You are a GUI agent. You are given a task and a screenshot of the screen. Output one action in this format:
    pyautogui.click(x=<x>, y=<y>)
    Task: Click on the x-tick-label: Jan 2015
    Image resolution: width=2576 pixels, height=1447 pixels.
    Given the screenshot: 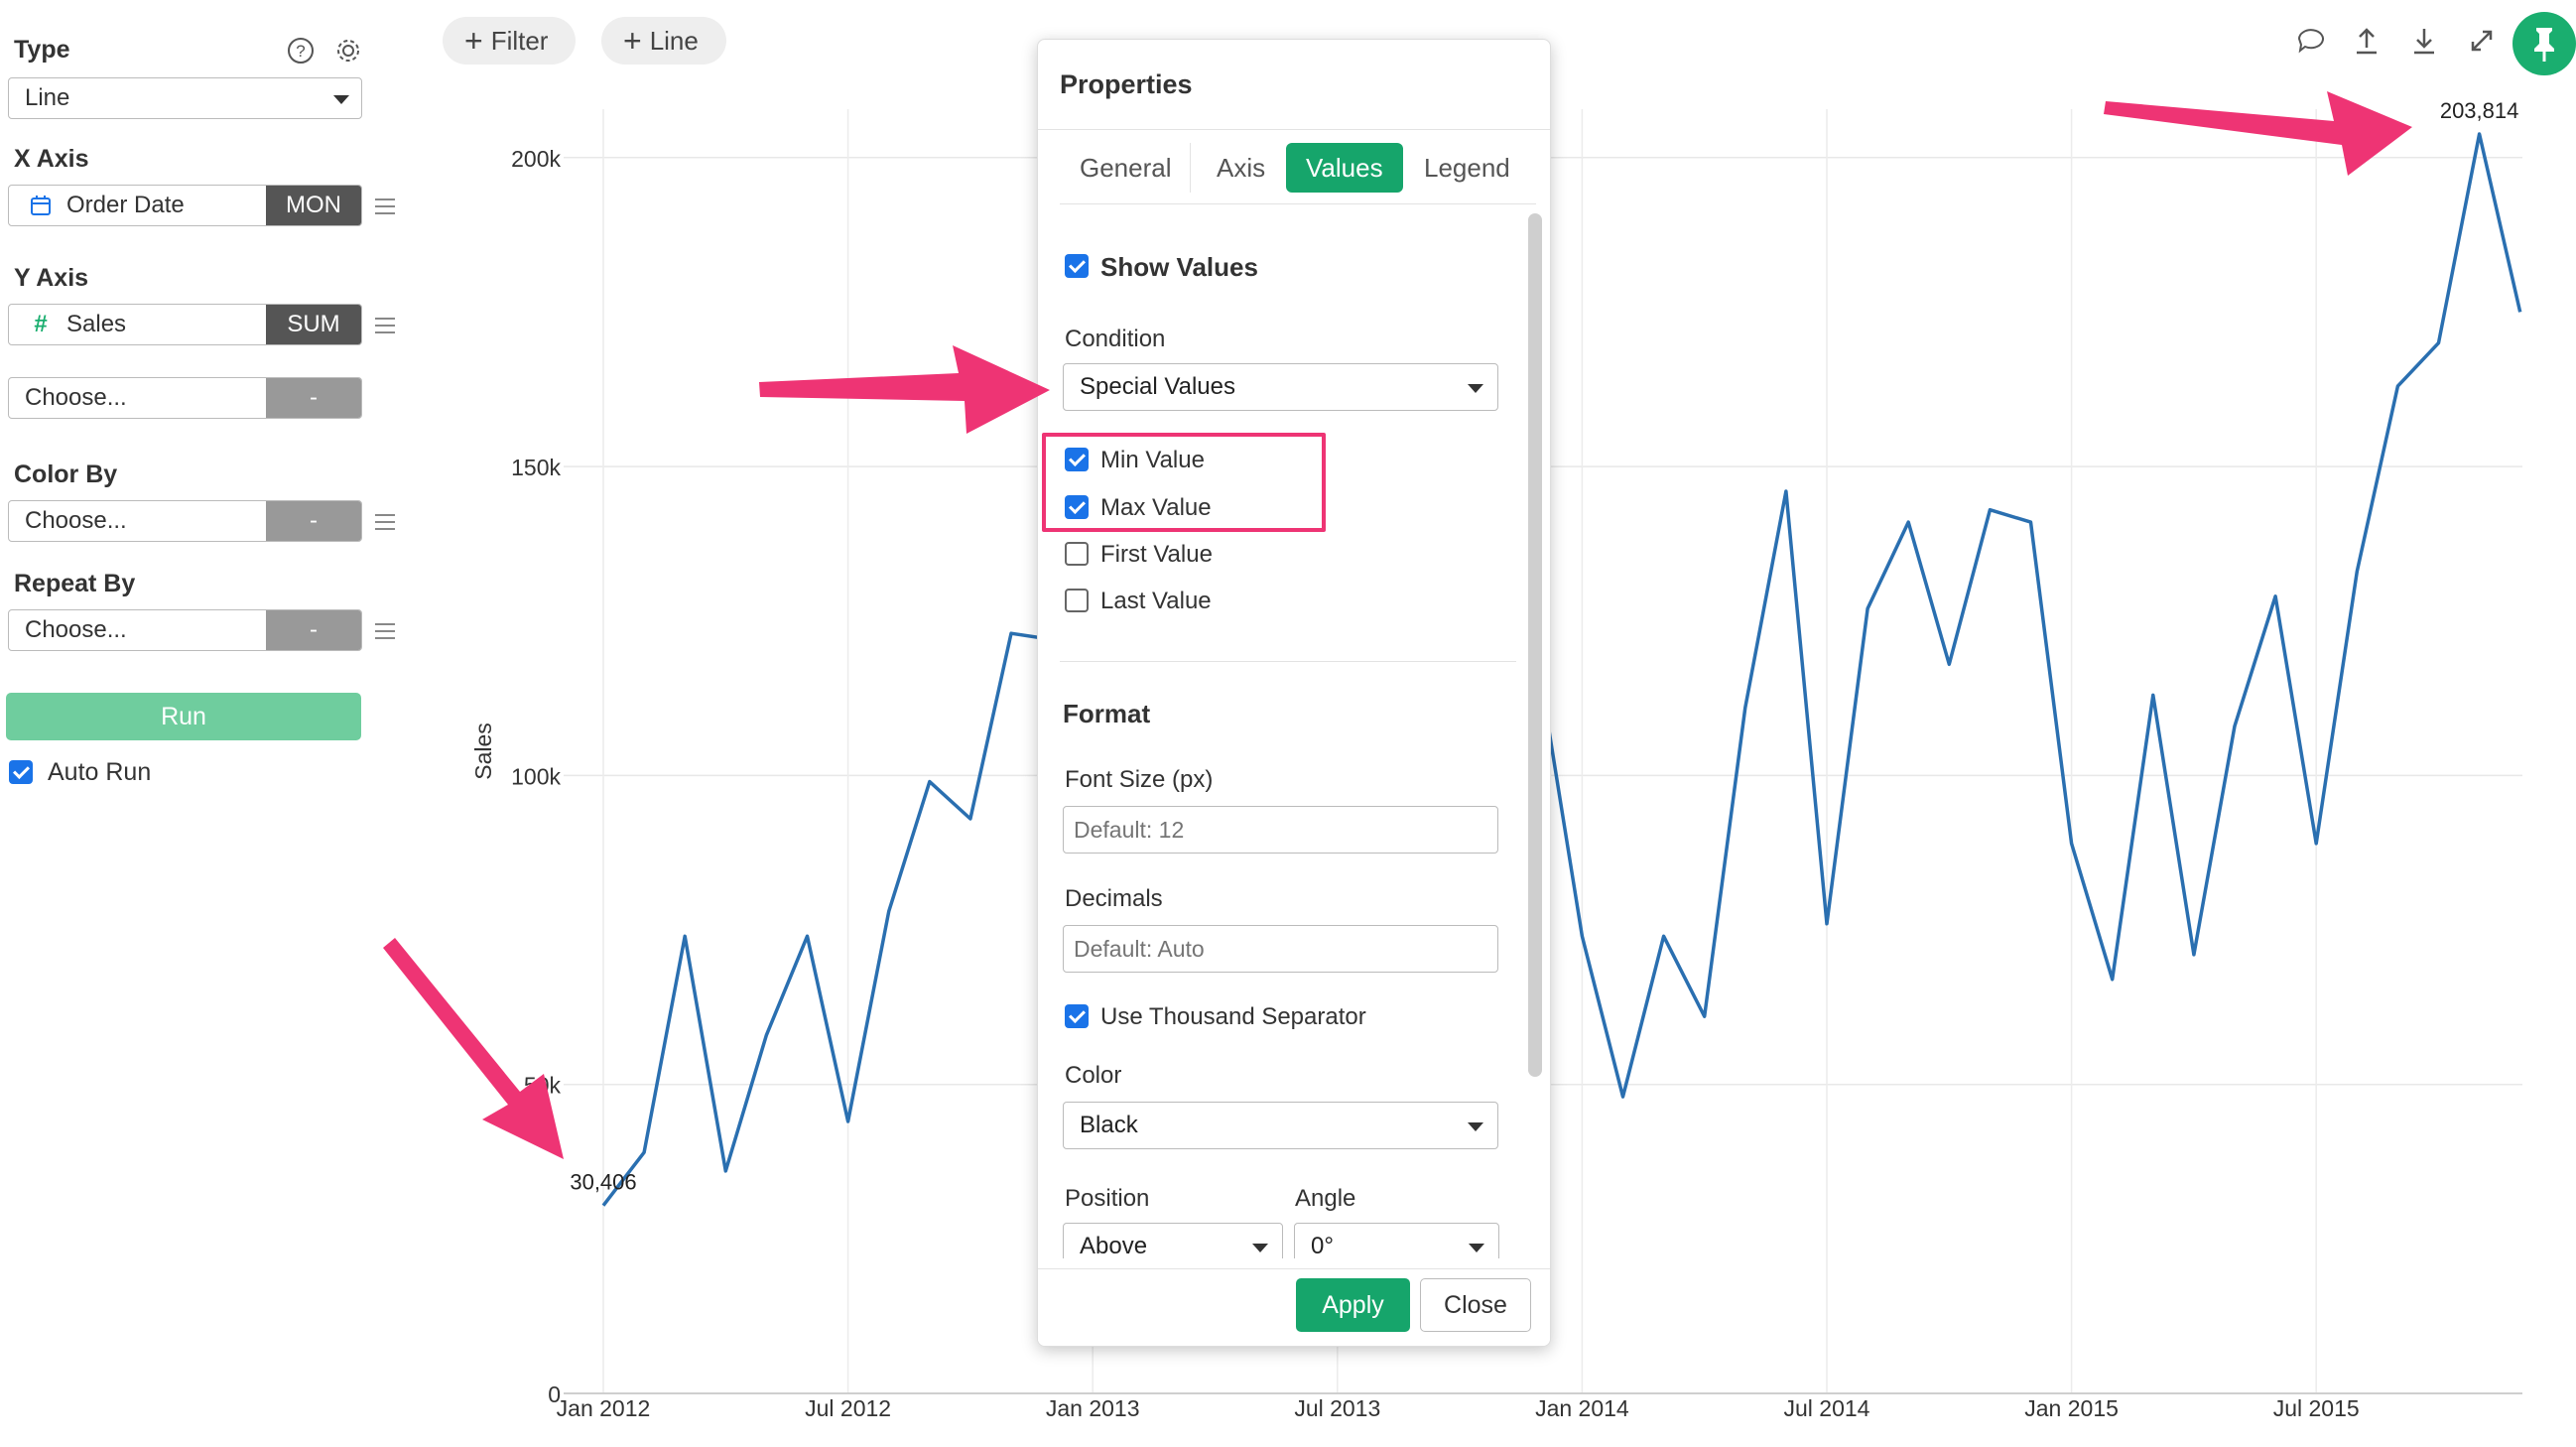 What is the action you would take?
    pyautogui.click(x=2072, y=1408)
    